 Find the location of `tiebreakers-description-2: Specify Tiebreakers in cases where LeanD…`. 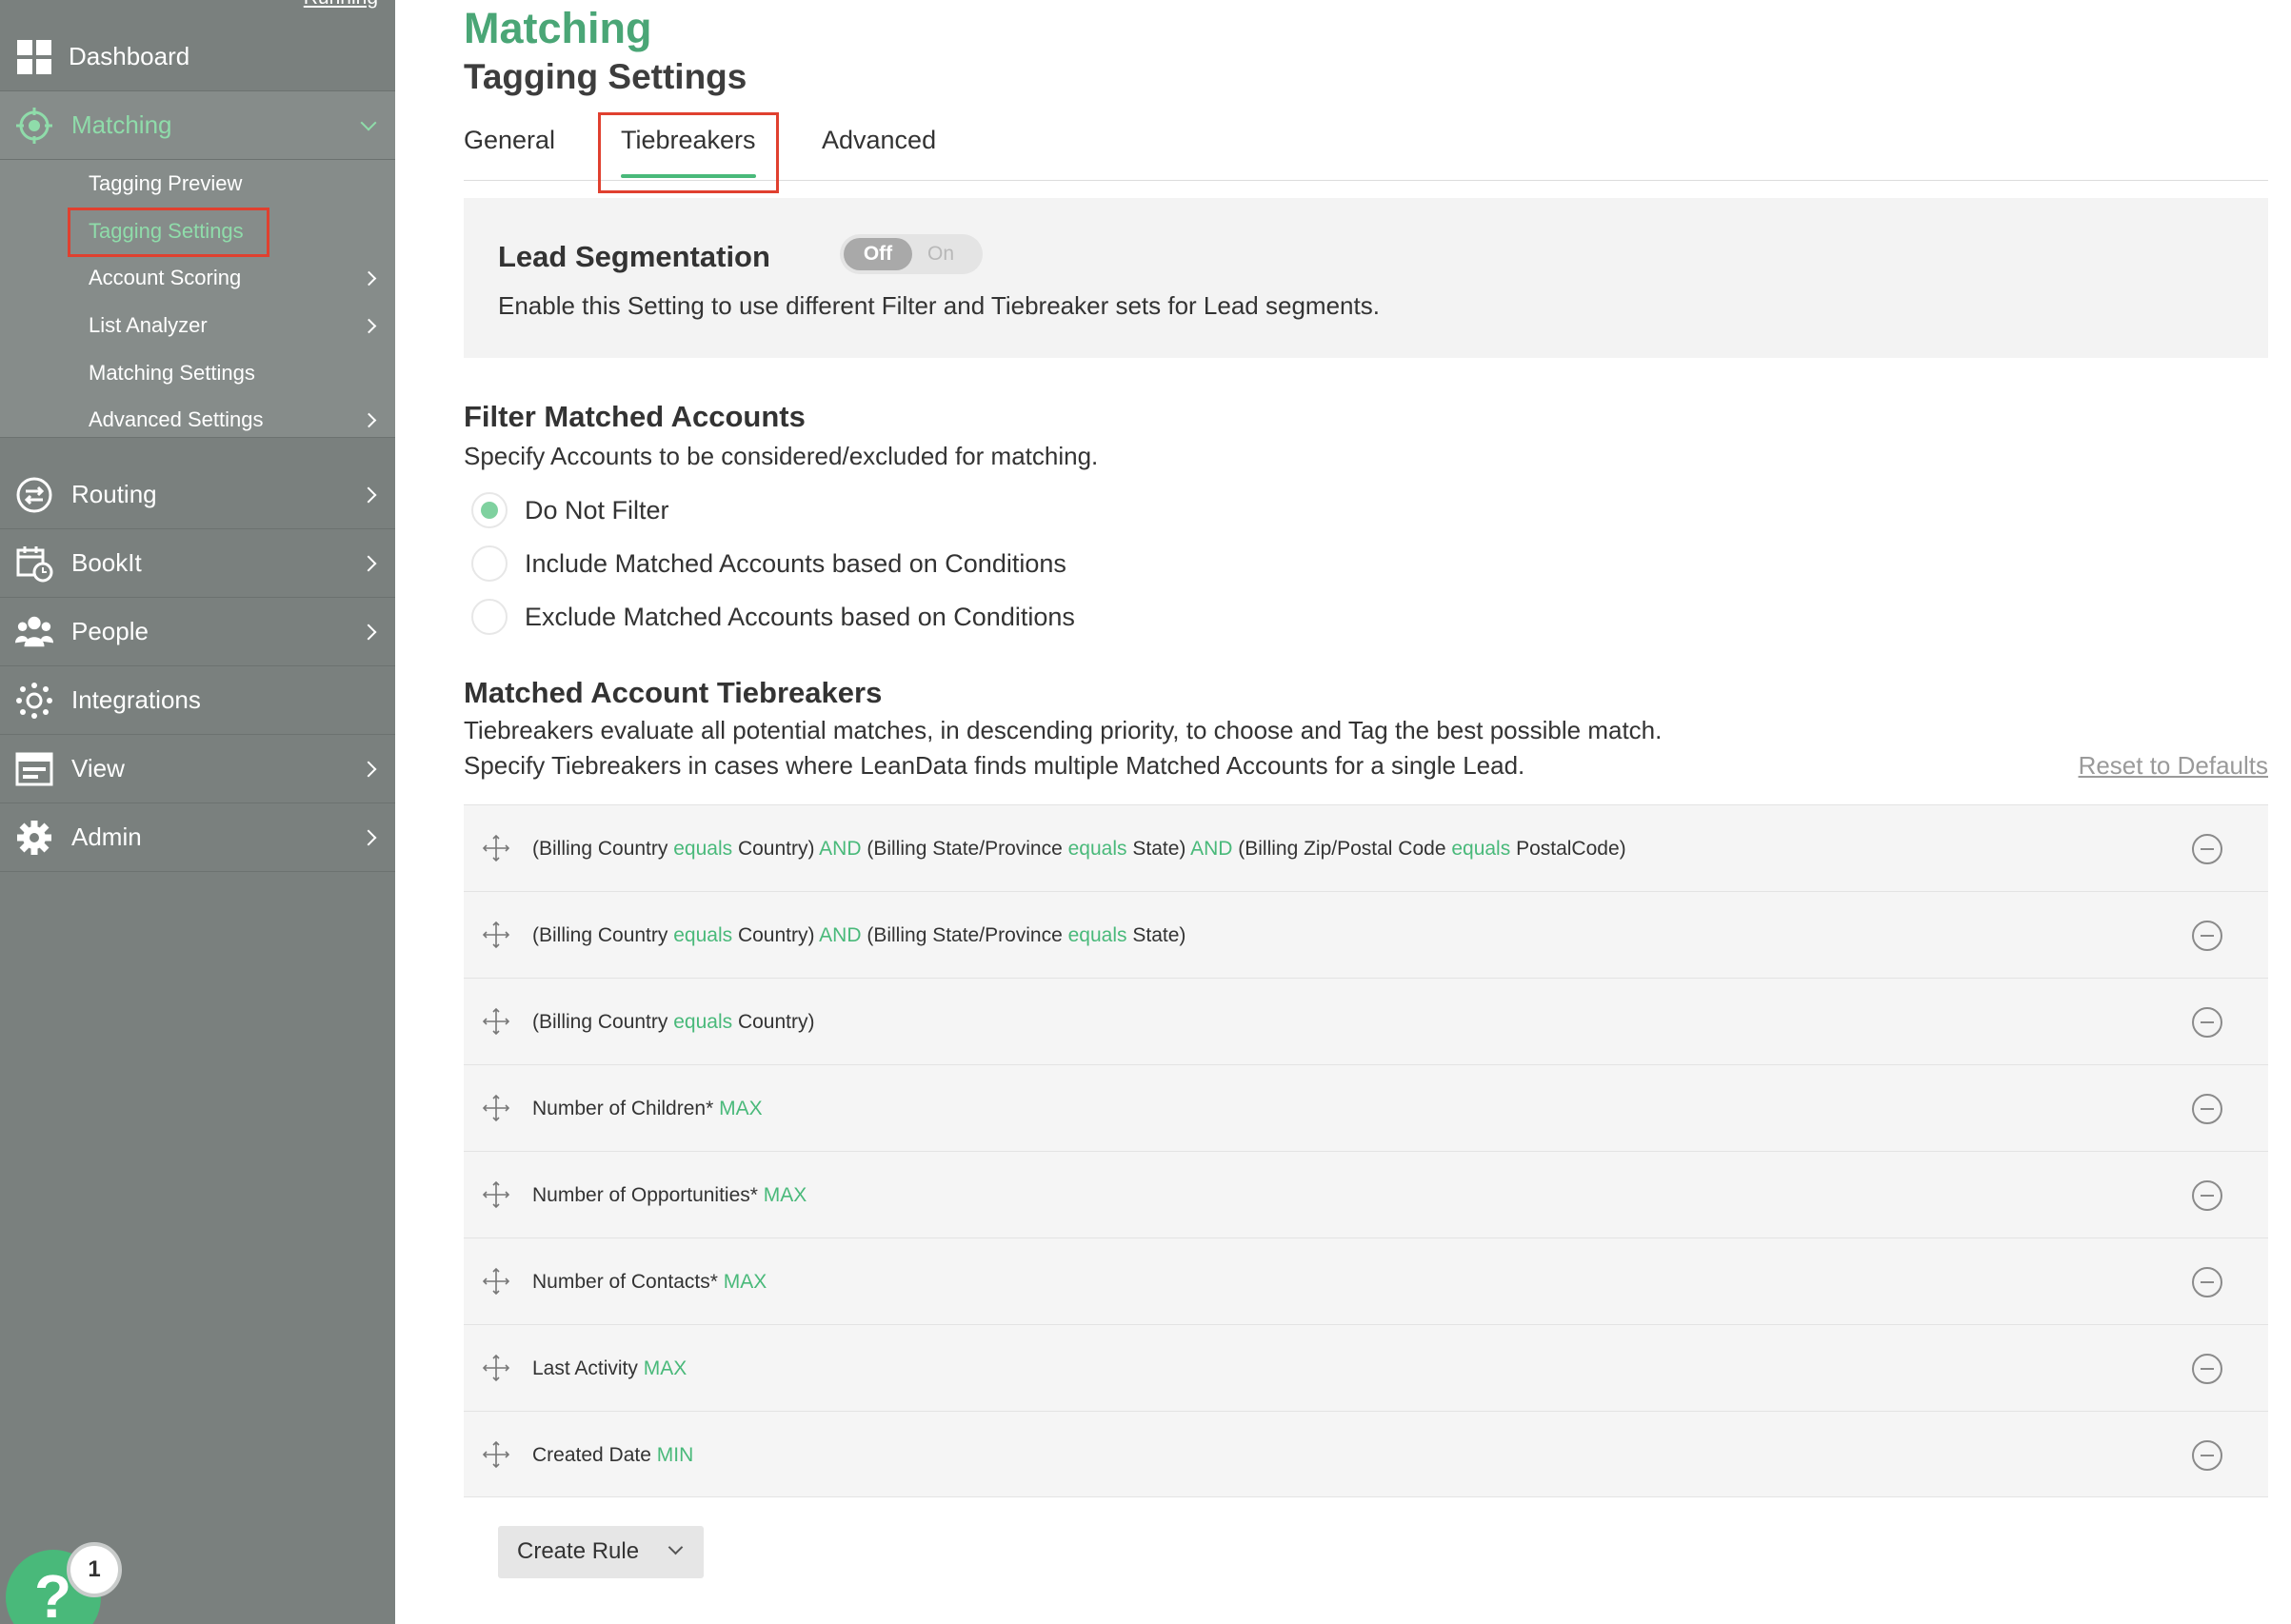

tiebreakers-description-2: Specify Tiebreakers in cases where LeanD… is located at coordinates (994, 765).